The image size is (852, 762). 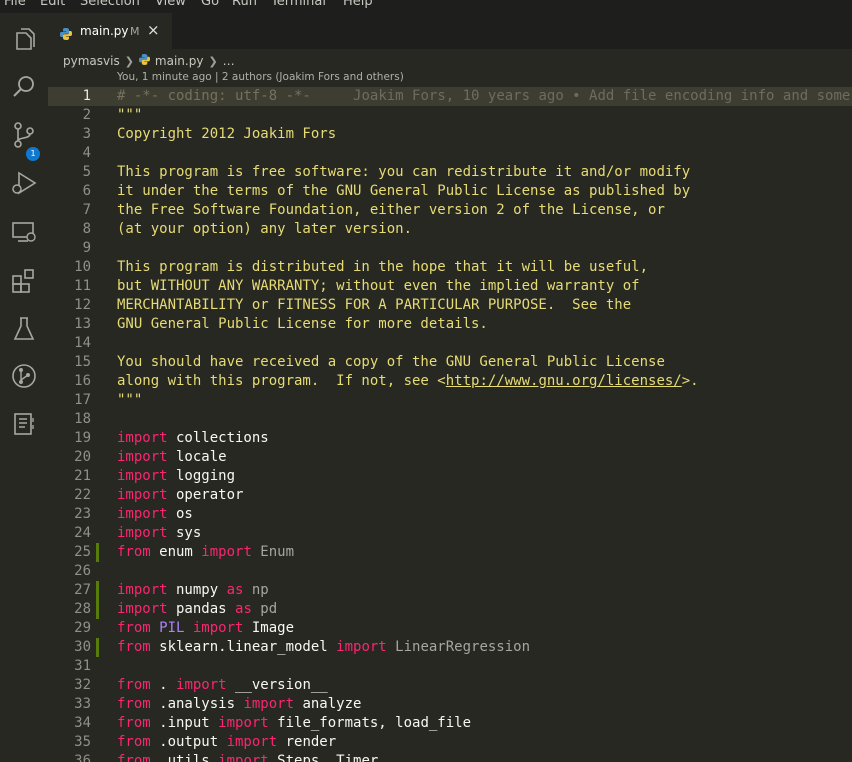 I want to click on code-text: from enum import Enum, so click(x=205, y=552).